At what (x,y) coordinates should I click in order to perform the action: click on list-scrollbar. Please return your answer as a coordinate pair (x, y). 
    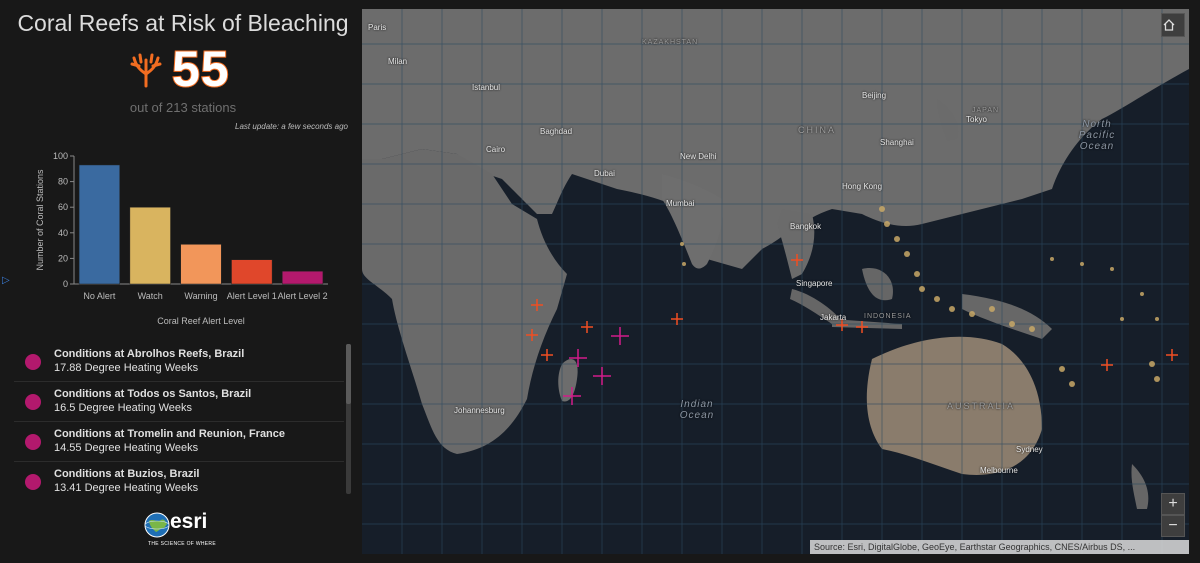
    Looking at the image, I should click on (348, 419).